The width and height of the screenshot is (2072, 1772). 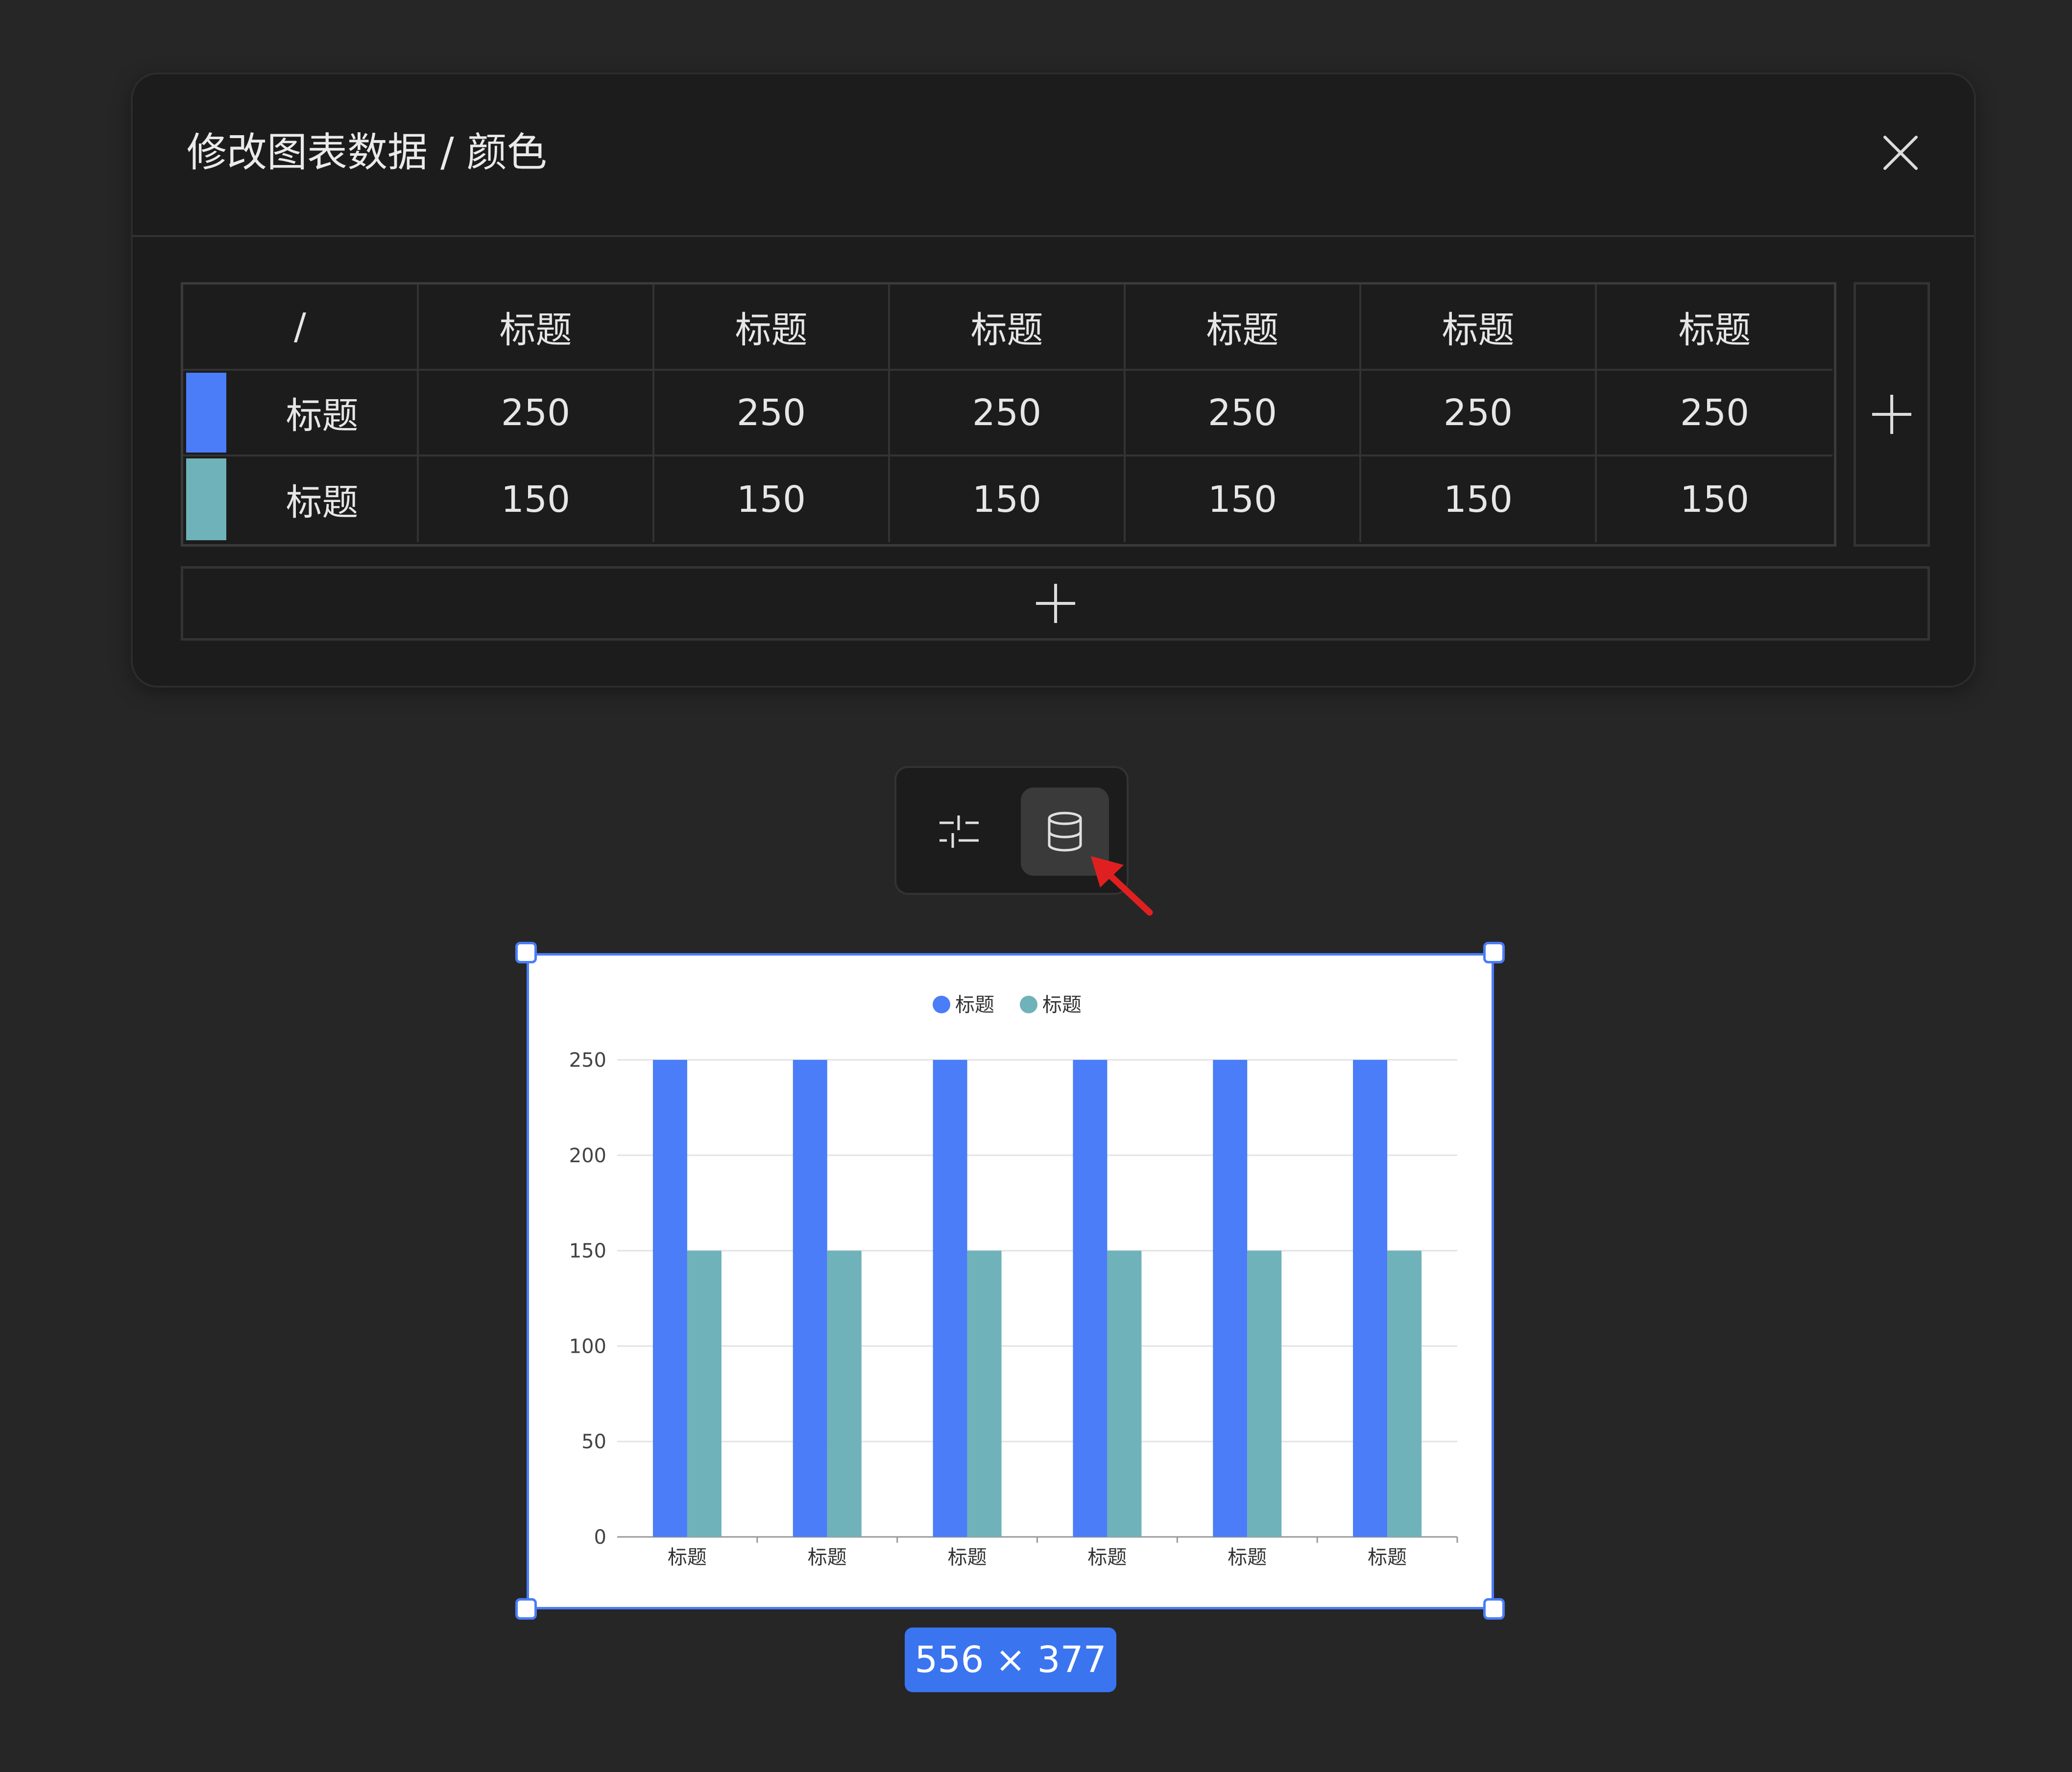 What do you see at coordinates (1900, 152) in the screenshot?
I see `close-icon` at bounding box center [1900, 152].